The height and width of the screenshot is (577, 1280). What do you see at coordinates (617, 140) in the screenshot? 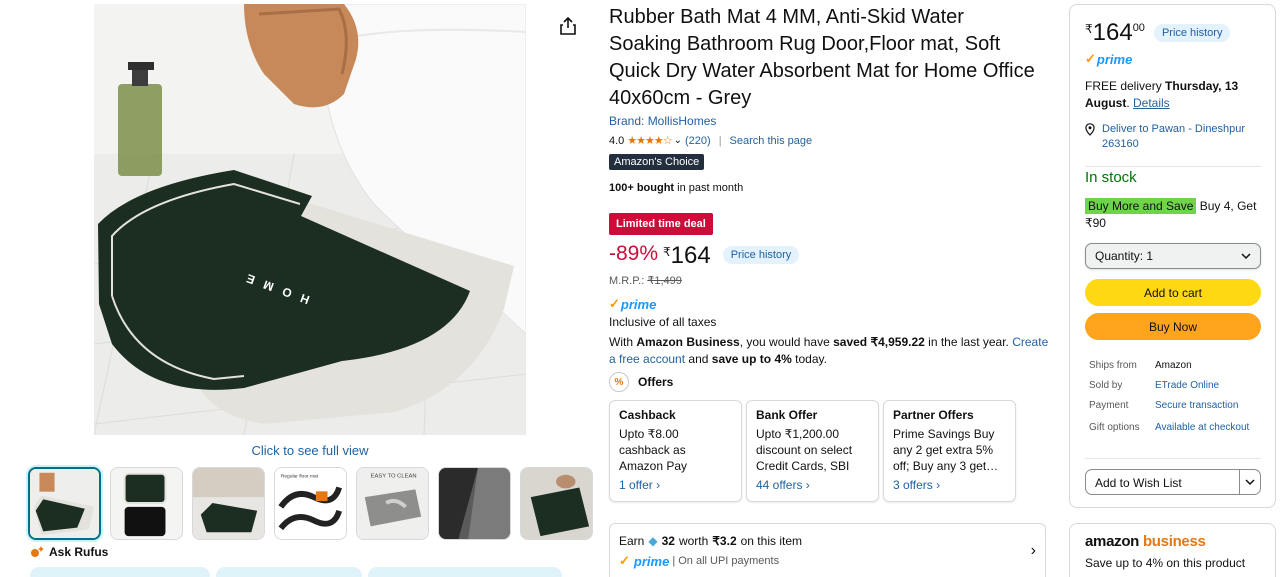
I see `rating-value: 4.0` at bounding box center [617, 140].